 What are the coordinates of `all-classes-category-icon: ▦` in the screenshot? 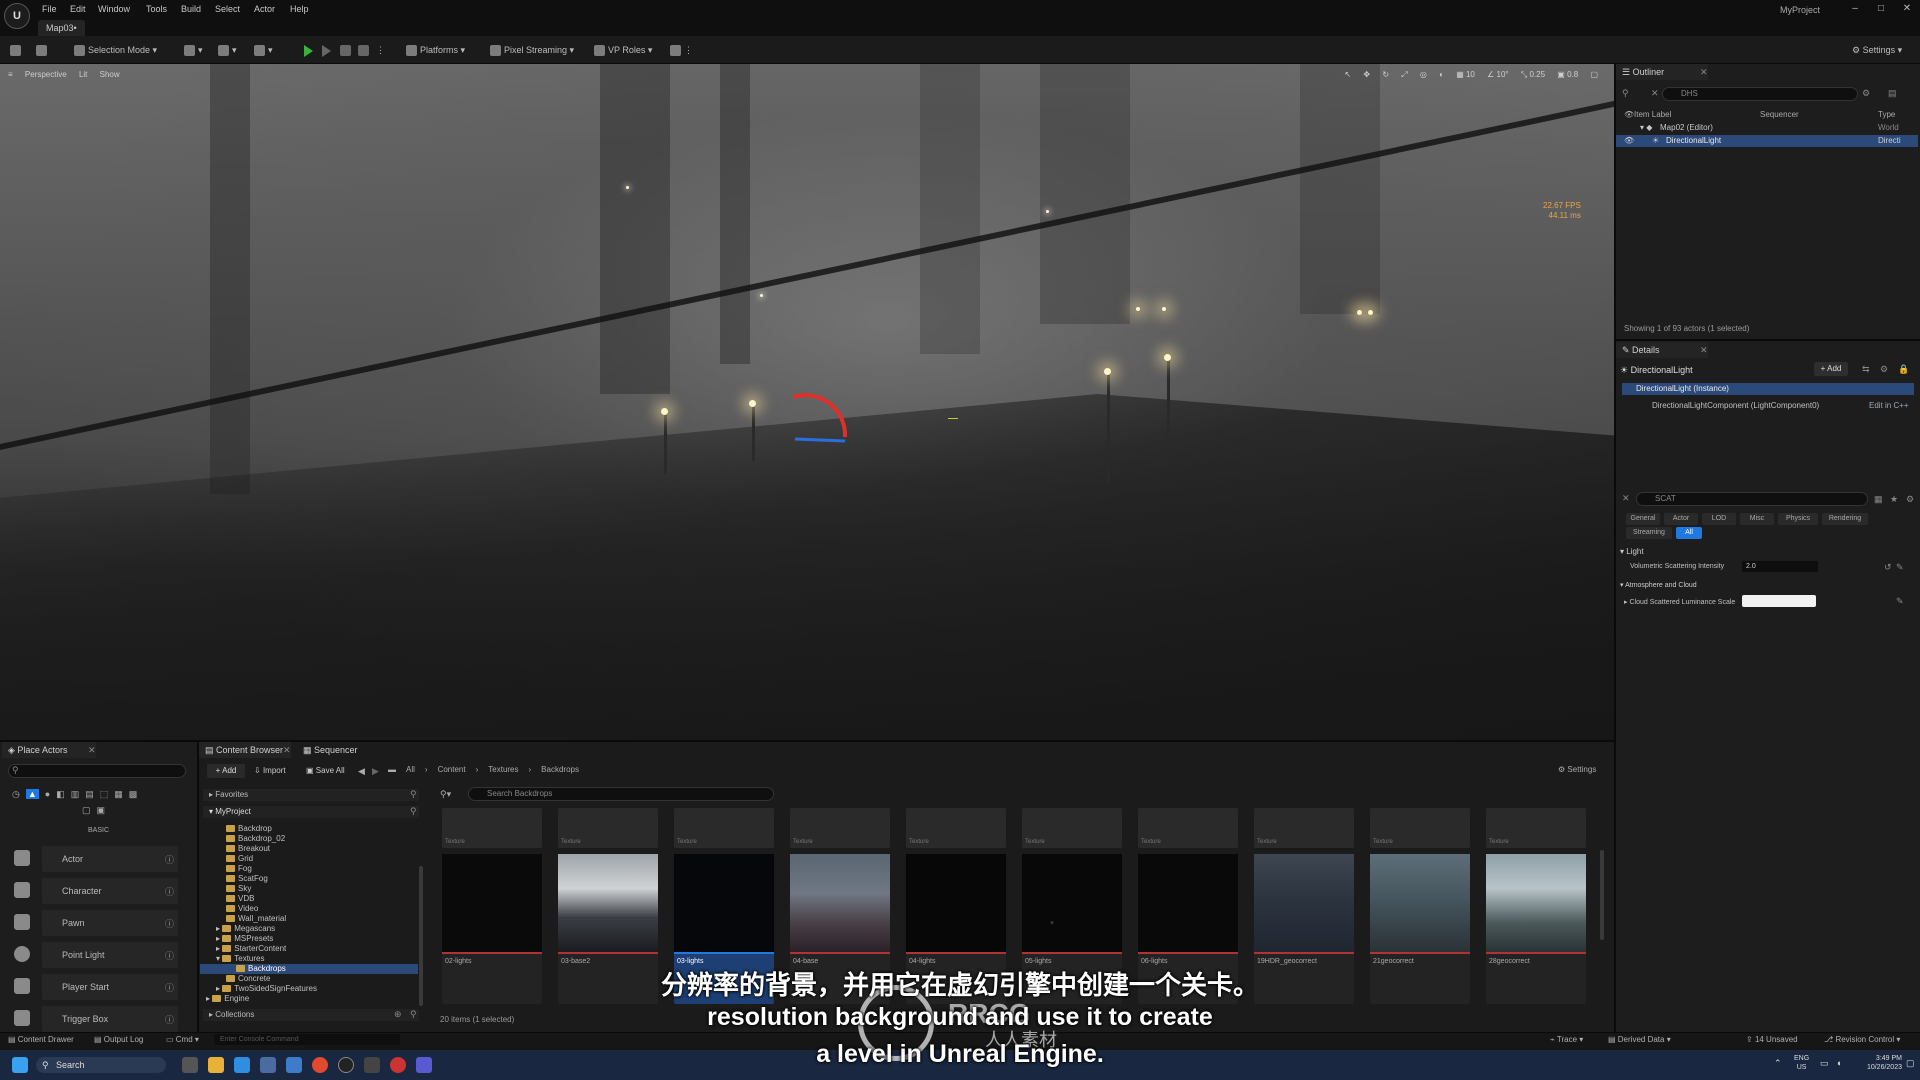 It's located at (118, 794).